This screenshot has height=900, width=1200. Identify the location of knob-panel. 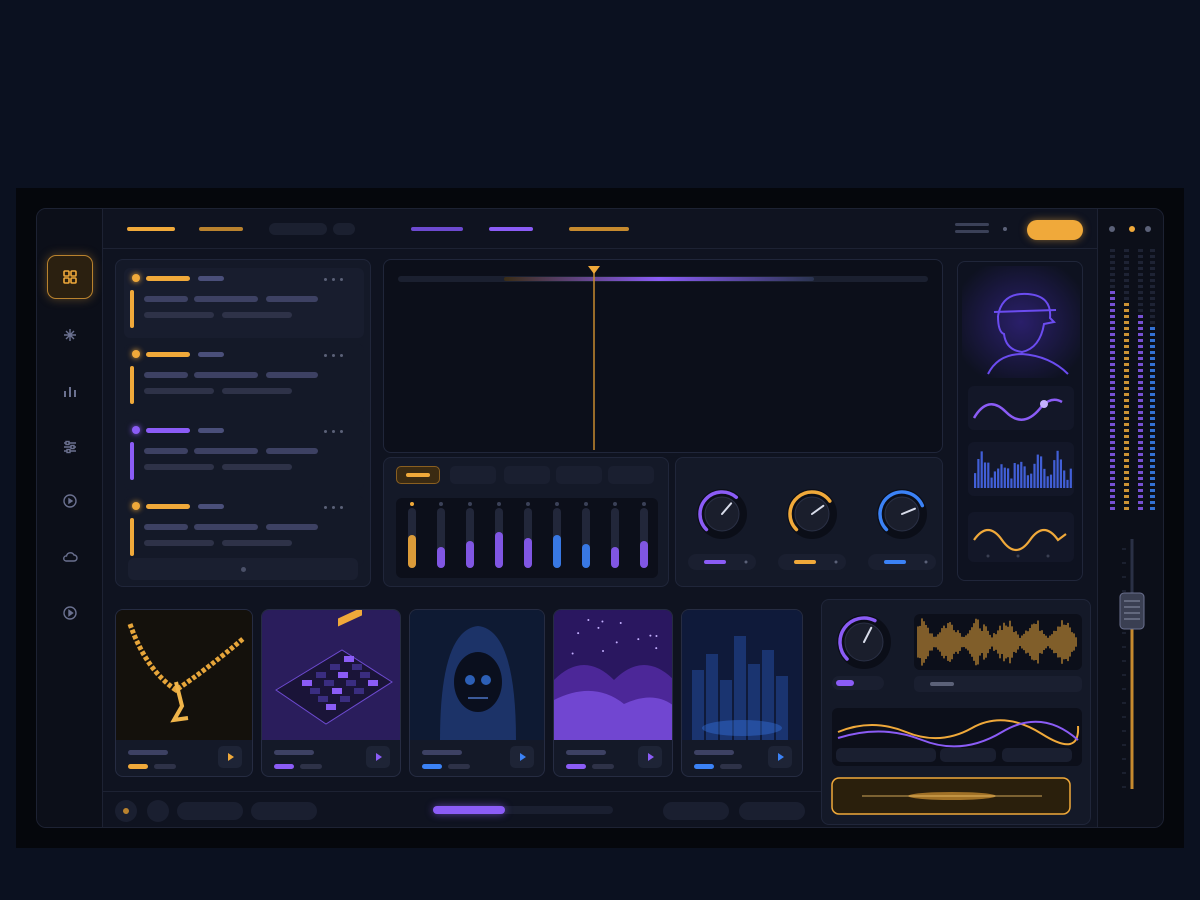
(809, 522).